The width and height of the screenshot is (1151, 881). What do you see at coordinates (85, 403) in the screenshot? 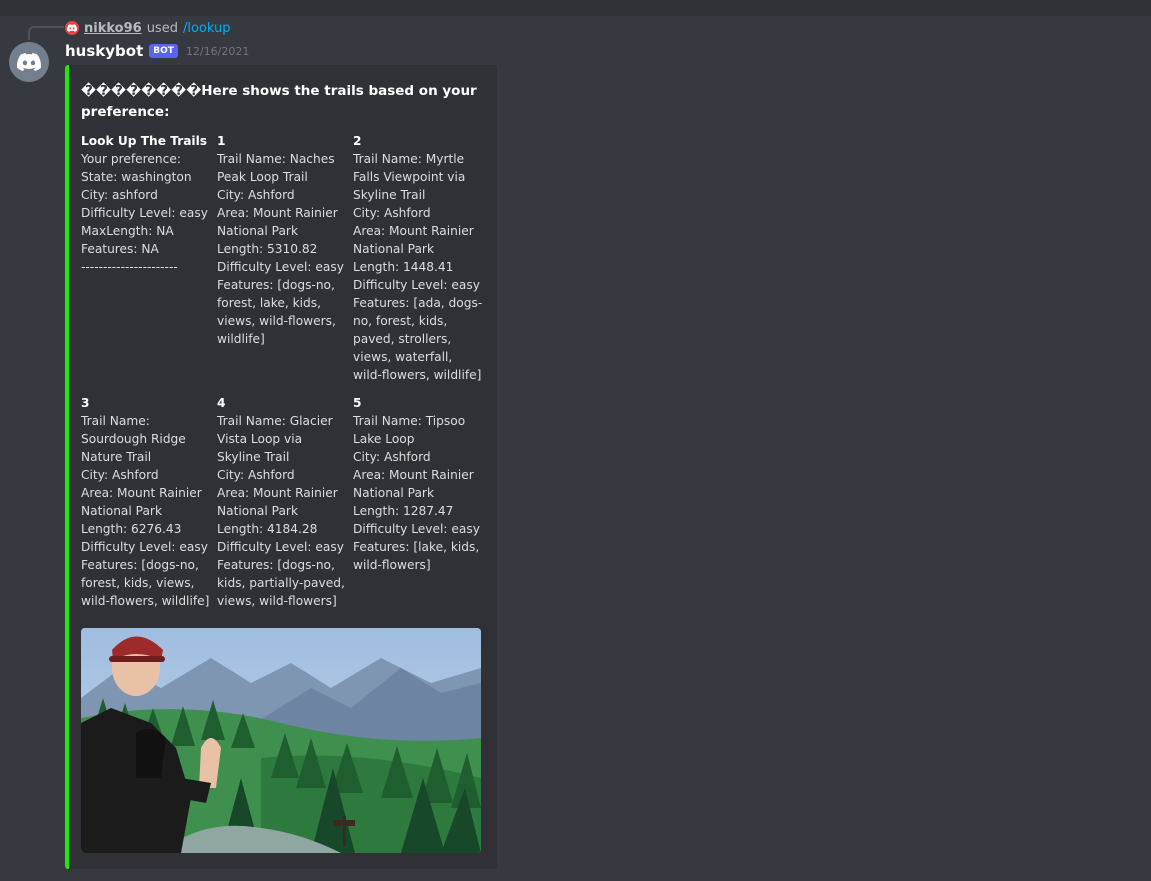
I see `field-name: 3` at bounding box center [85, 403].